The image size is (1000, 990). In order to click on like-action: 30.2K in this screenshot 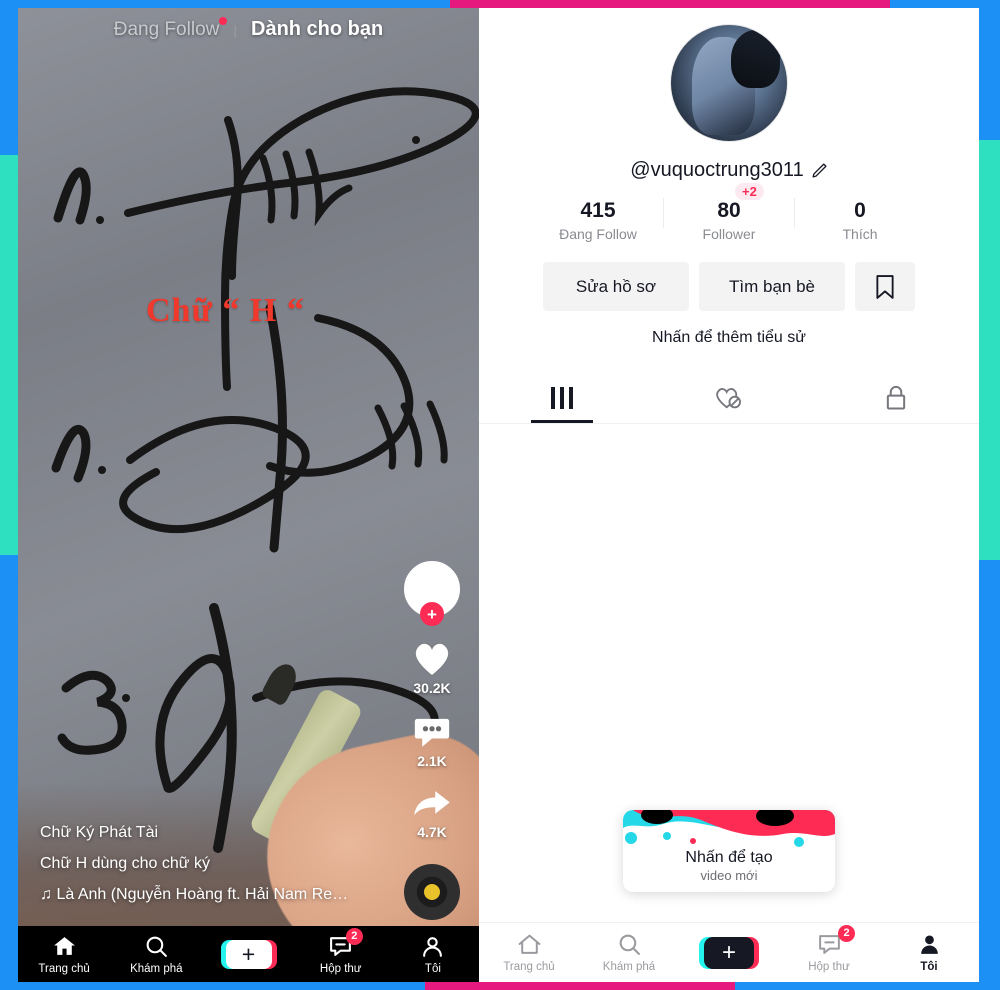, I will do `click(432, 667)`.